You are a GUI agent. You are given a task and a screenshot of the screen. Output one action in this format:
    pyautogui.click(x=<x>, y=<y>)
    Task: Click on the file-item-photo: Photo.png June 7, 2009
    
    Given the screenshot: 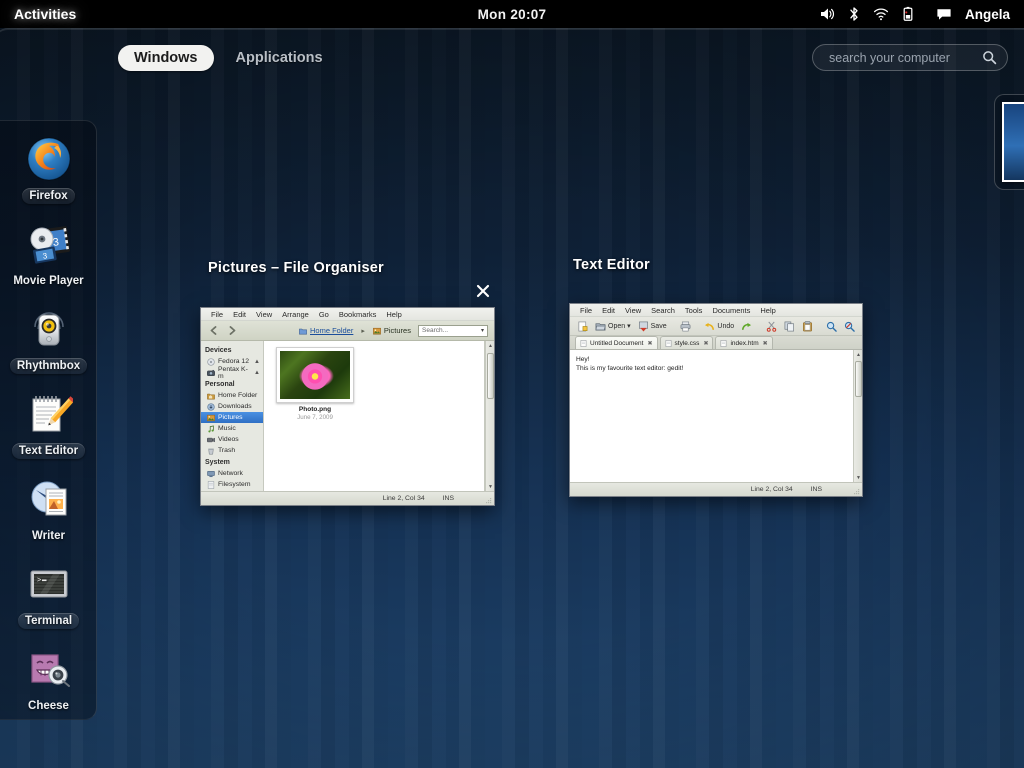 What is the action you would take?
    pyautogui.click(x=315, y=384)
    